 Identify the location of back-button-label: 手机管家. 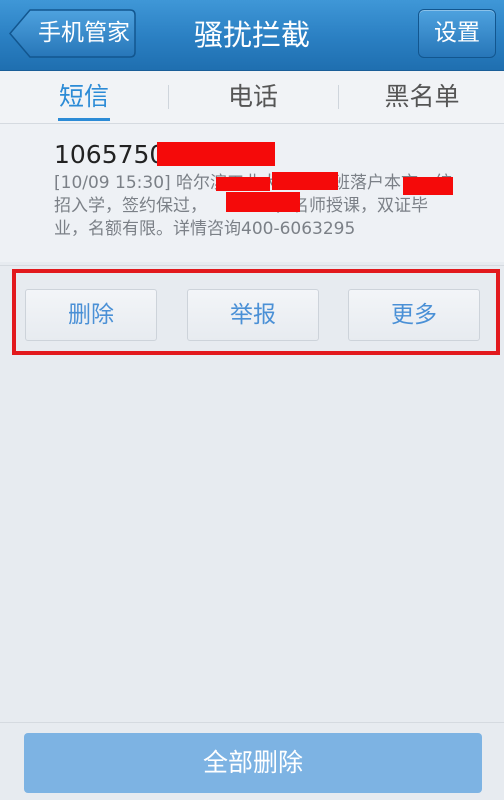
(84, 33).